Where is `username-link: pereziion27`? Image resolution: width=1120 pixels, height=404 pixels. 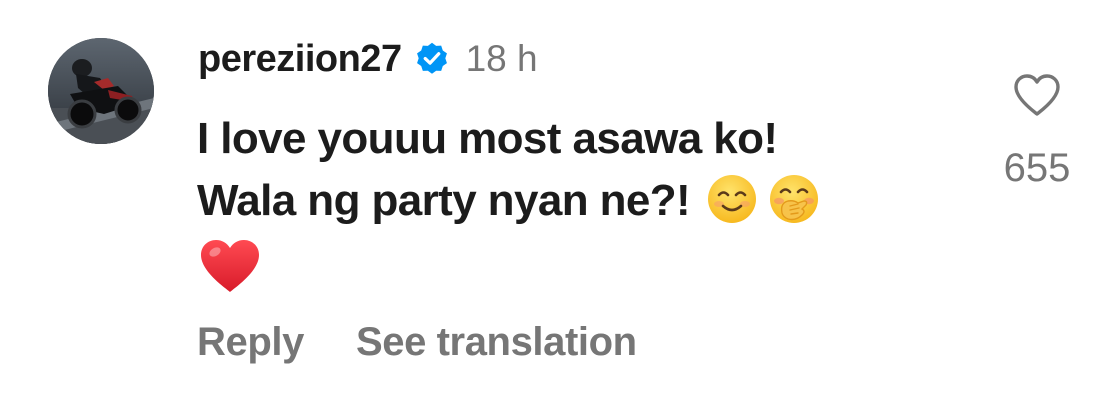
username-link: pereziion27 is located at coordinates (300, 59).